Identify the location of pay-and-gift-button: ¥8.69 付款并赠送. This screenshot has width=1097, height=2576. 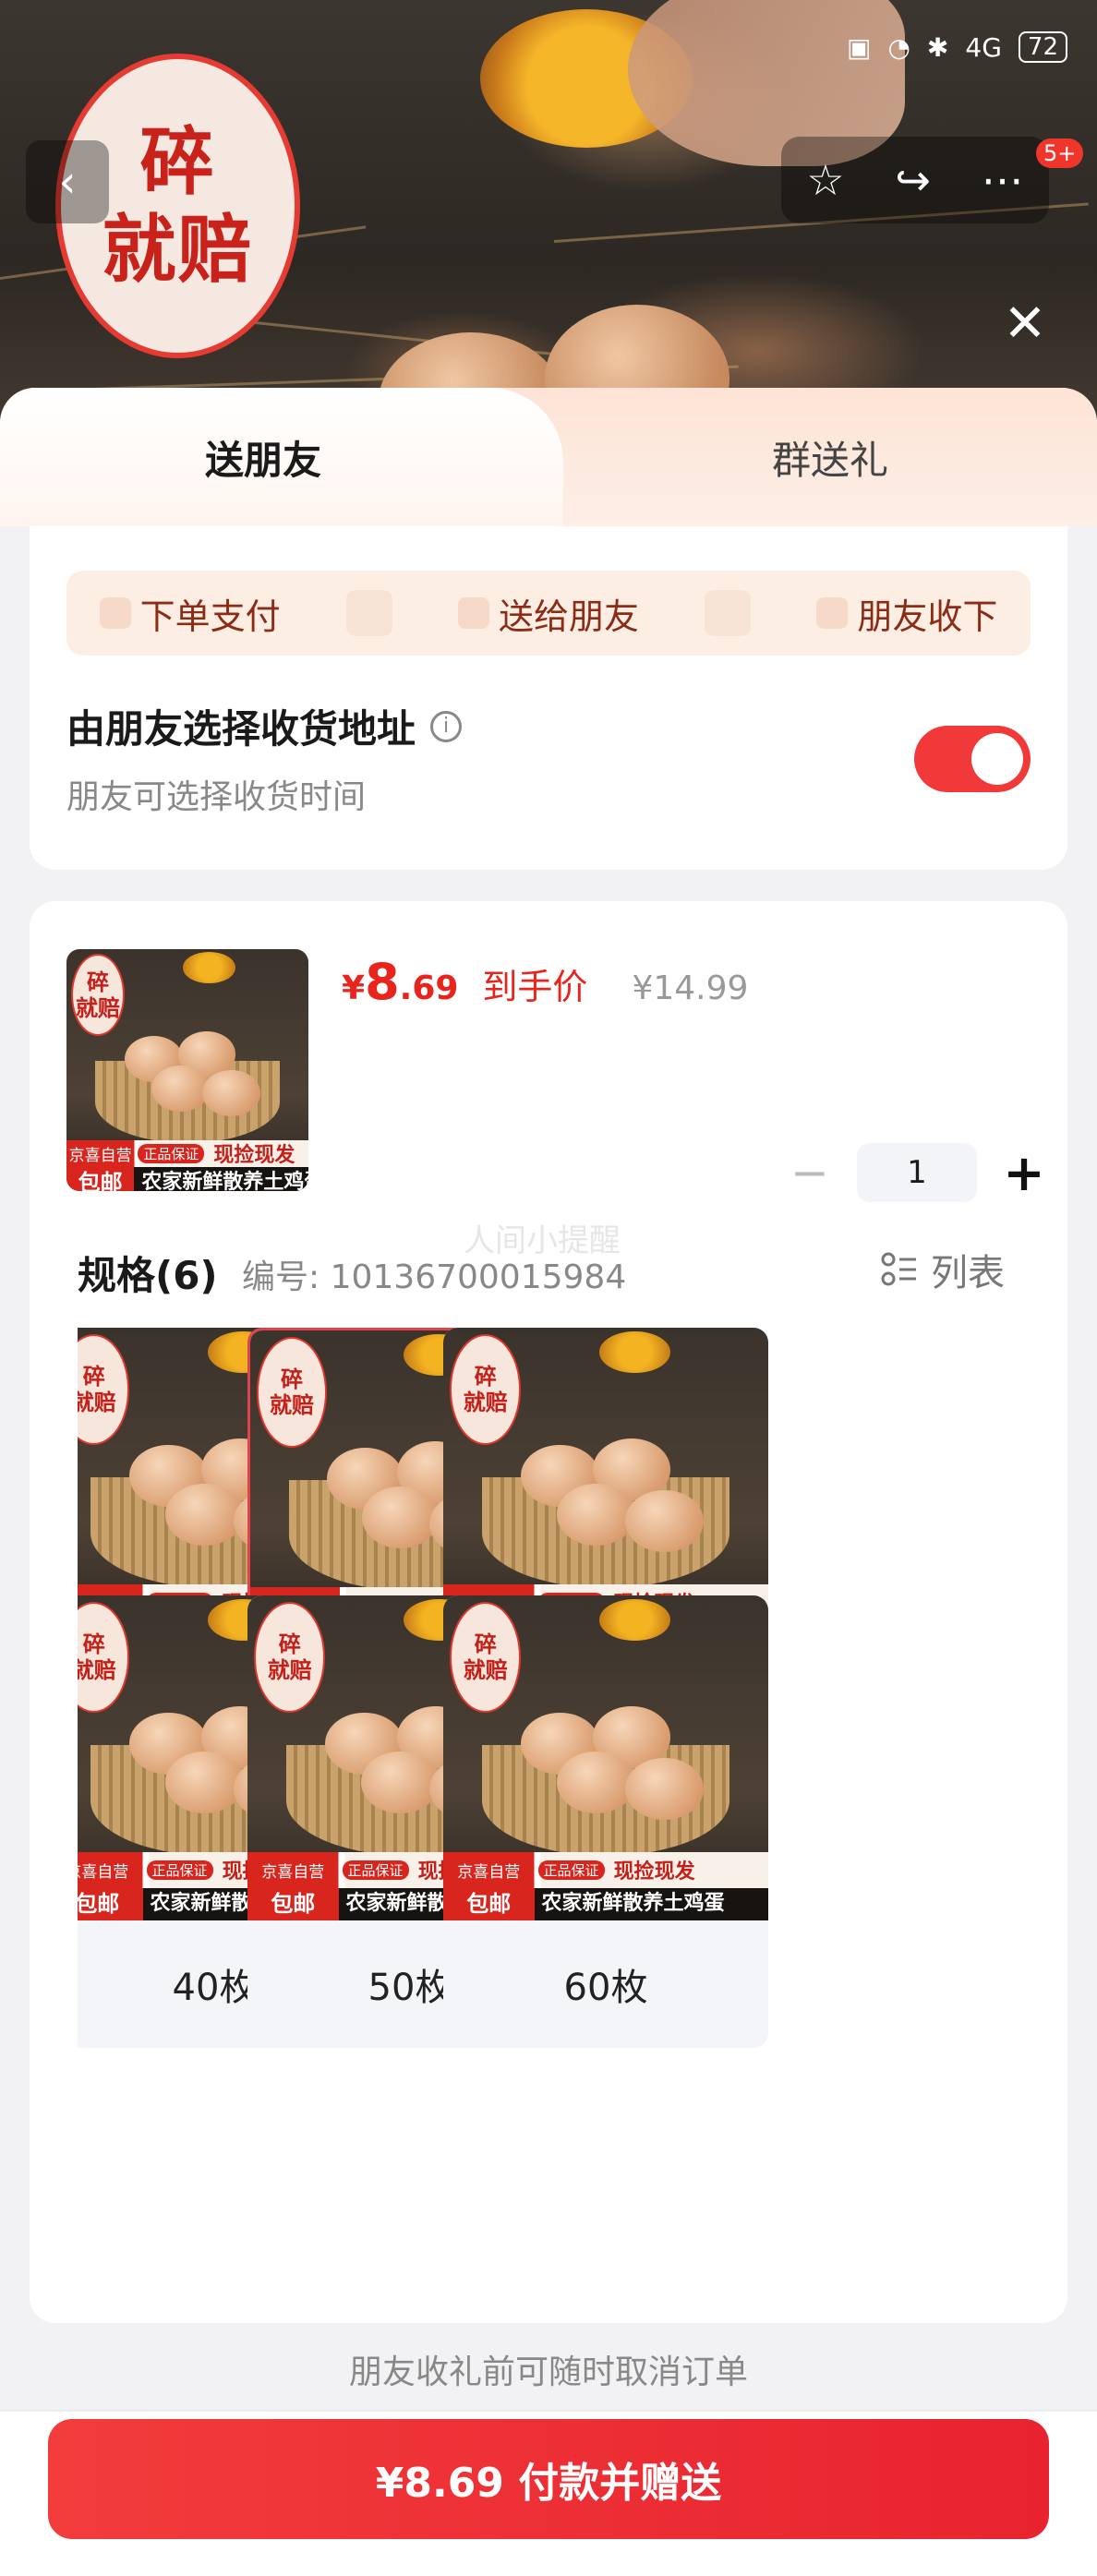
(548, 2479).